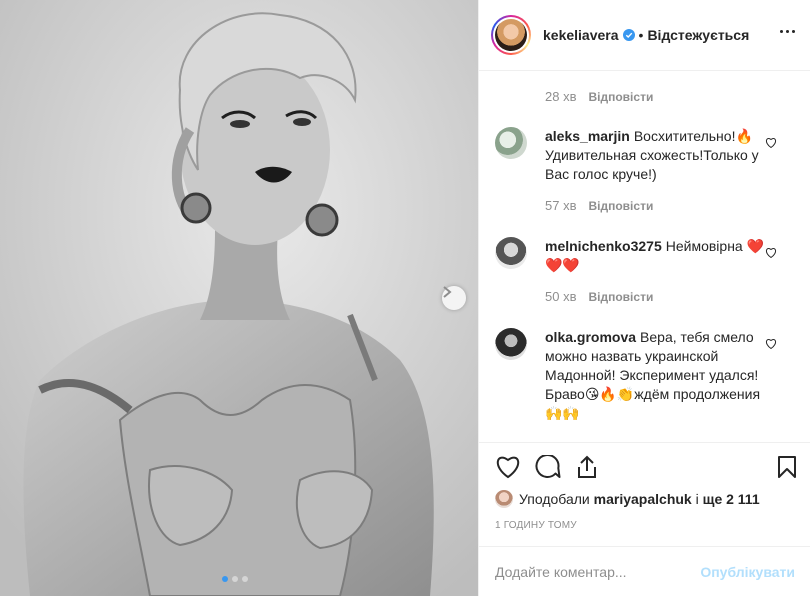 This screenshot has height=596, width=810. I want to click on carousel-indicator, so click(235, 579).